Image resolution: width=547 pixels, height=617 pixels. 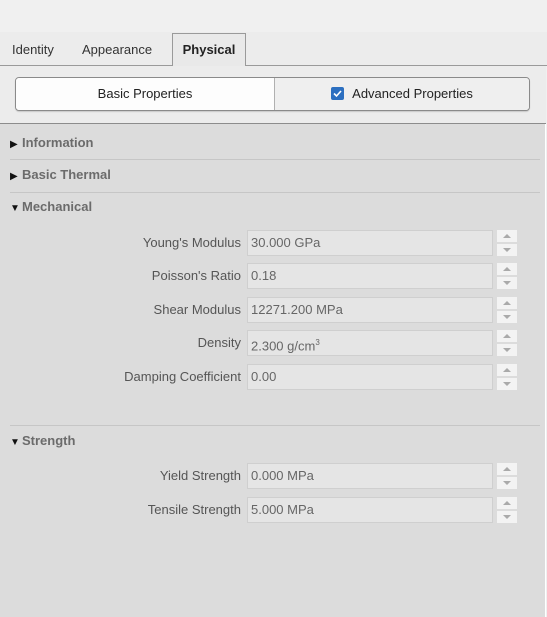 What do you see at coordinates (507, 377) in the screenshot?
I see `damping-coefficient-spinner` at bounding box center [507, 377].